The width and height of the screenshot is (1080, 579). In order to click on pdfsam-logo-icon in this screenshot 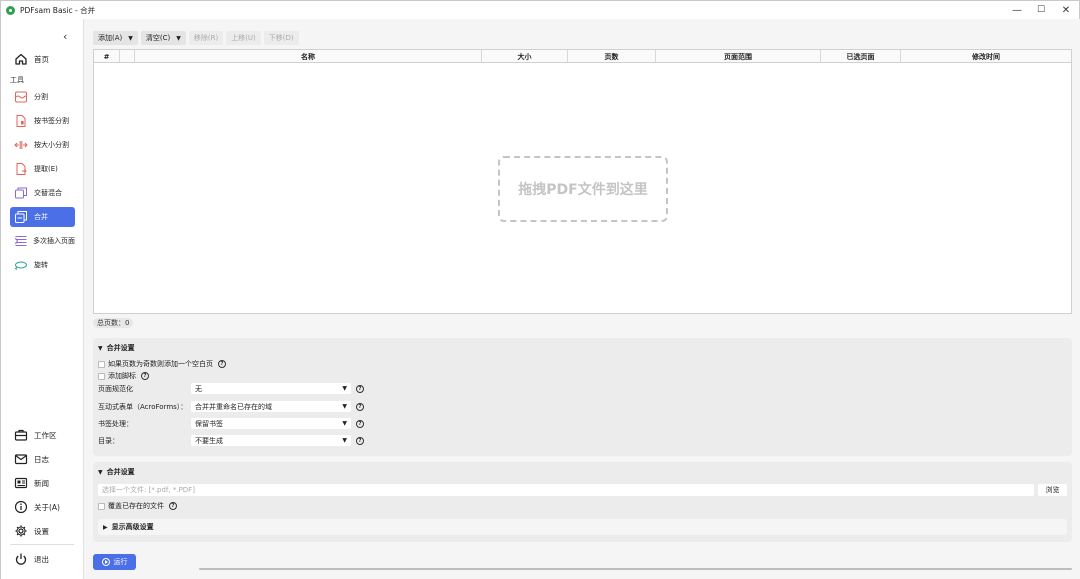, I will do `click(10, 10)`.